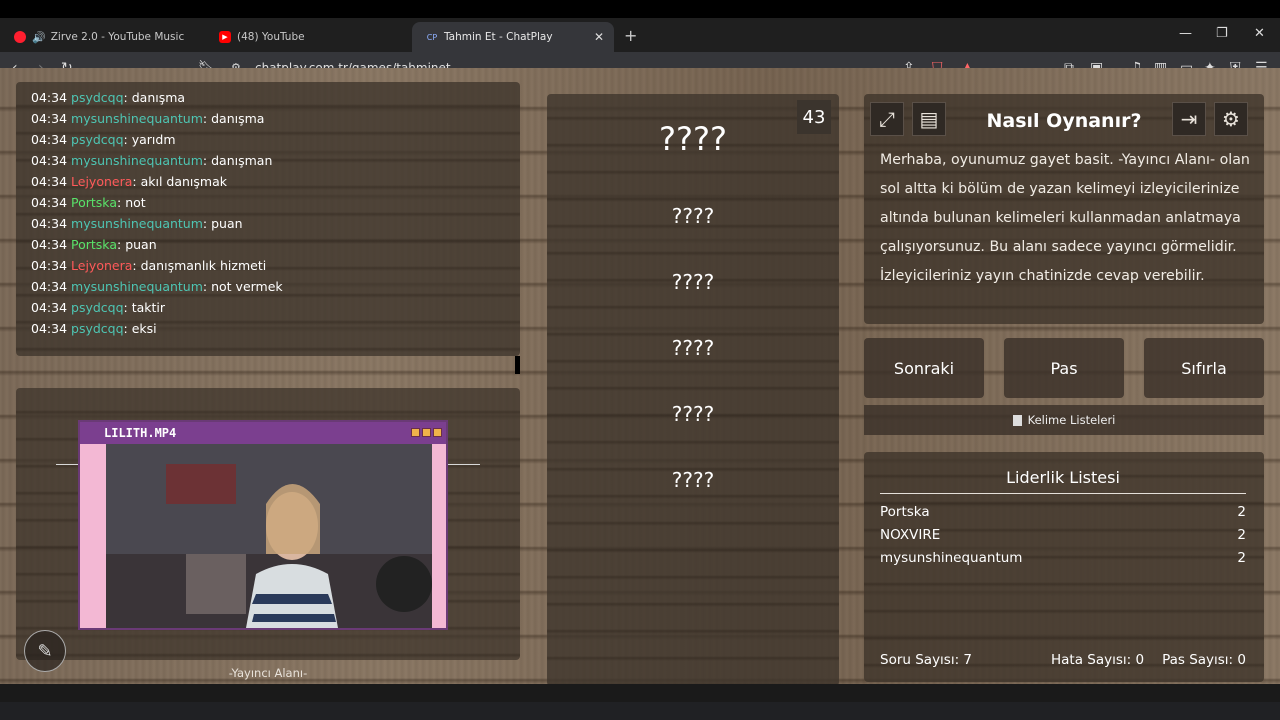 Image resolution: width=1280 pixels, height=720 pixels. I want to click on chat-message: 04:34 psydcqq: eksi, so click(94, 328).